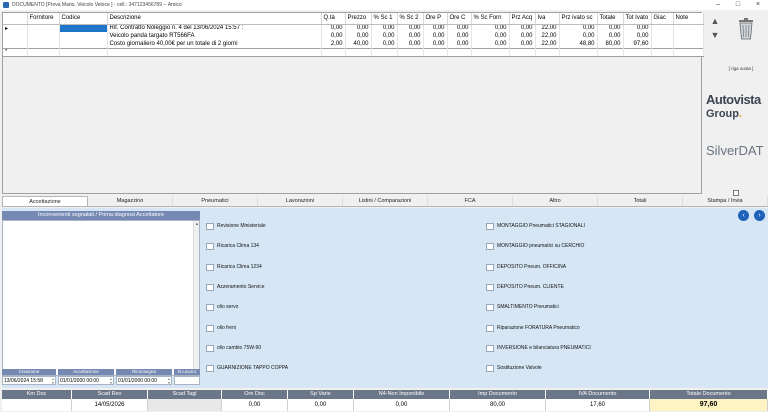  What do you see at coordinates (578, 44) in the screenshot?
I see `table-cell: 48,80` at bounding box center [578, 44].